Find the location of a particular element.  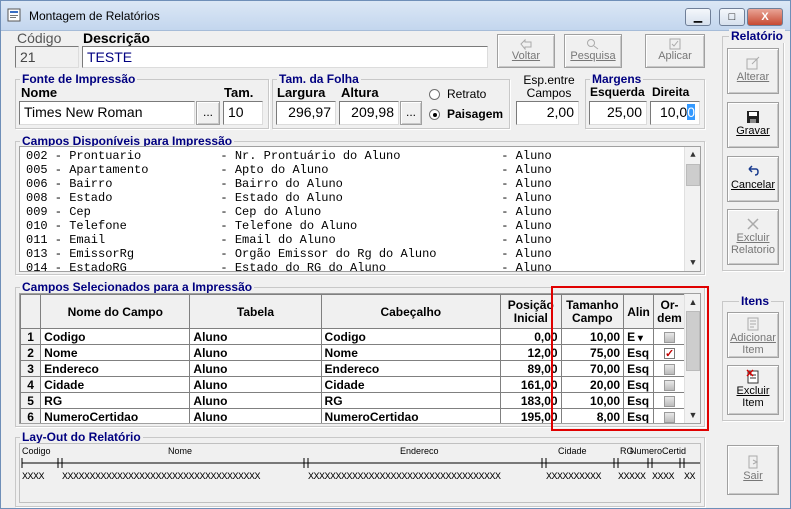

sair-button: Sair is located at coordinates (753, 470).